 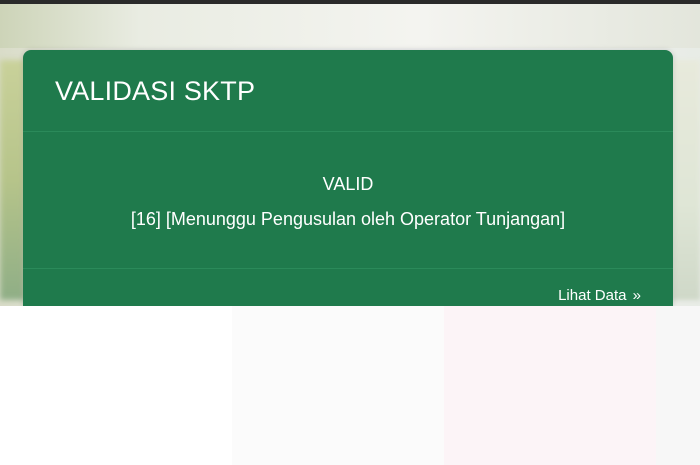 I want to click on background-right-edge, so click(x=686, y=180).